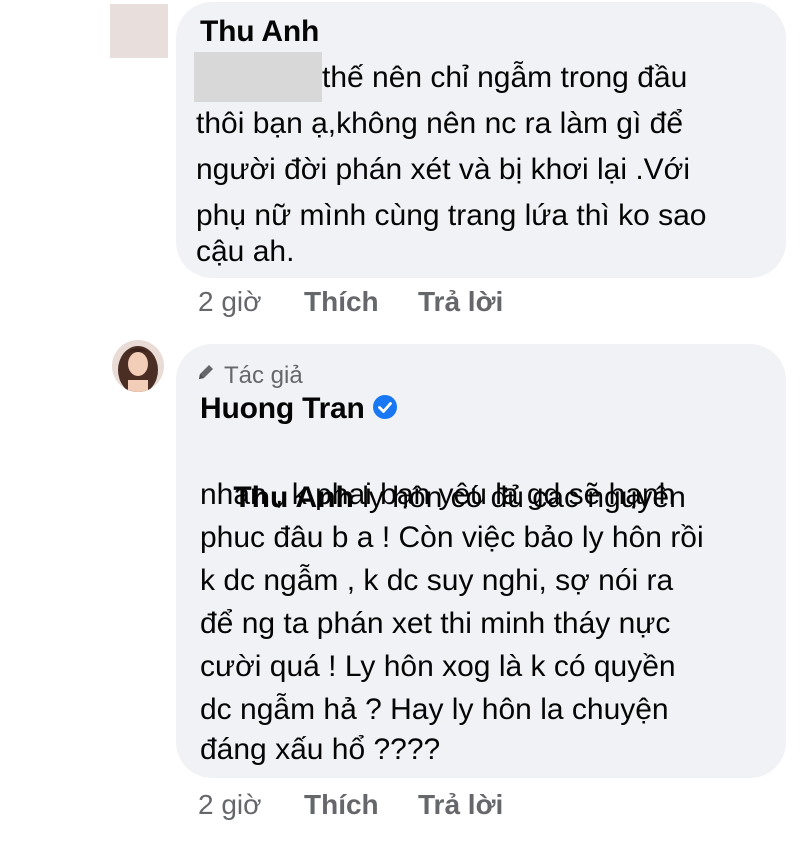 This screenshot has width=810, height=843. Describe the element at coordinates (258, 77) in the screenshot. I see `redacted-mention` at that location.